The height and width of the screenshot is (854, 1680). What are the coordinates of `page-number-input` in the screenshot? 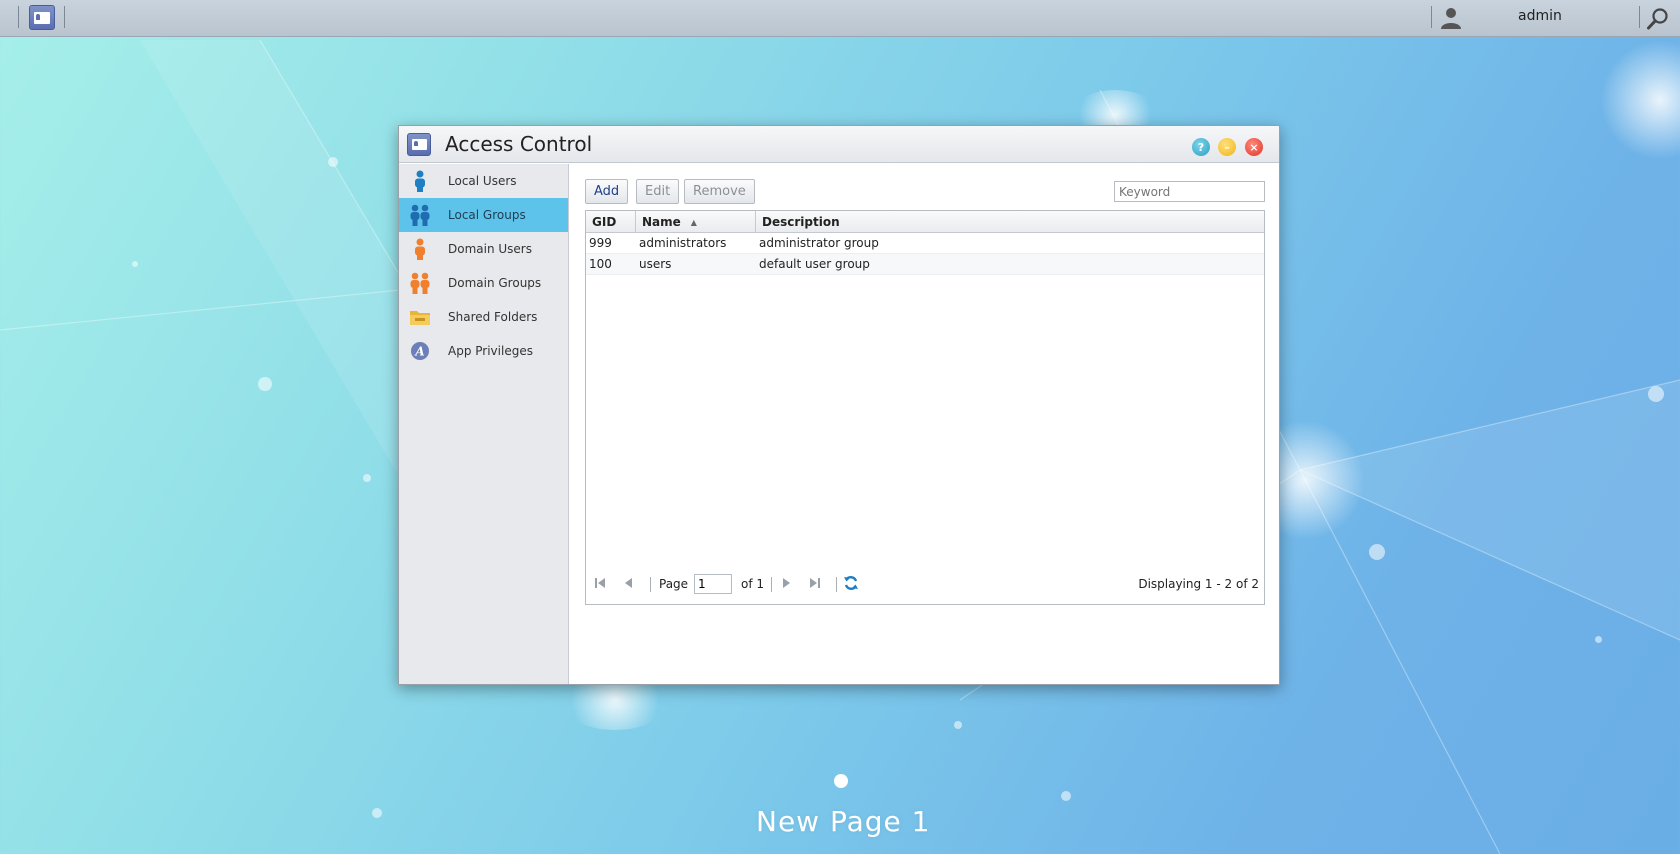 It's located at (713, 584).